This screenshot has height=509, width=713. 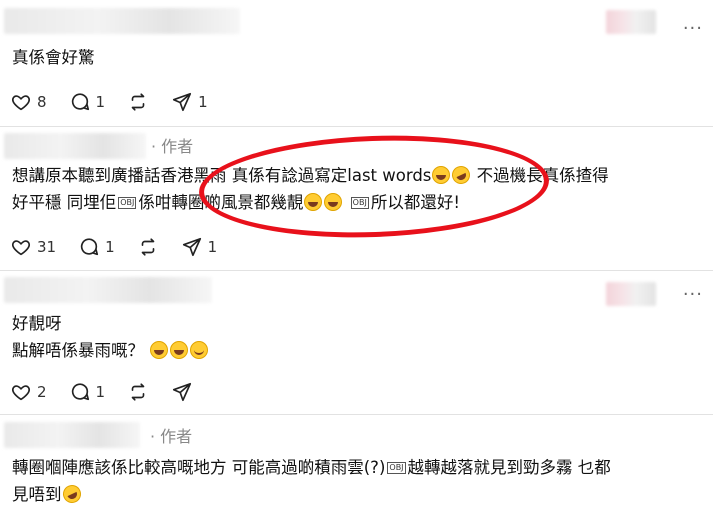 I want to click on comment-actions: 8 1 1, so click(x=120, y=102).